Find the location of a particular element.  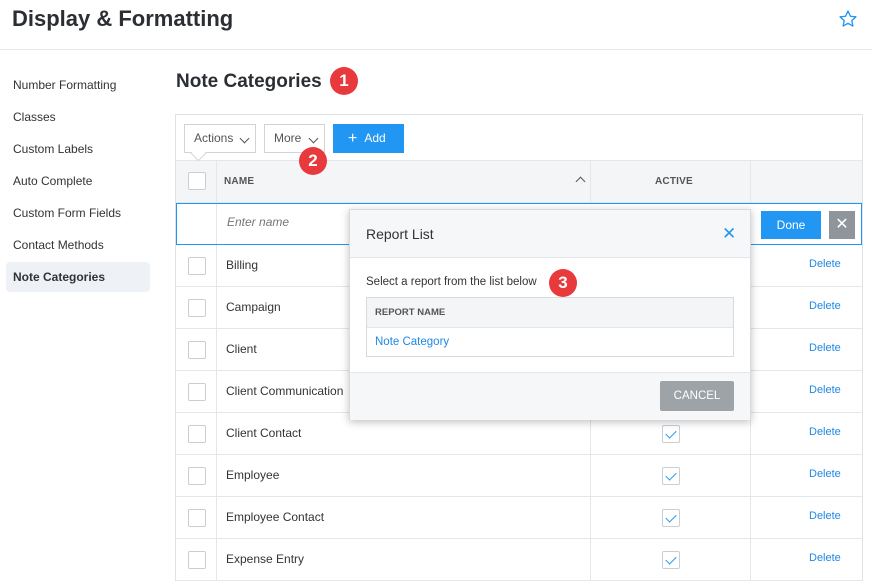

sidebar-item-contact-methods: Contact Methods is located at coordinates (78, 245).